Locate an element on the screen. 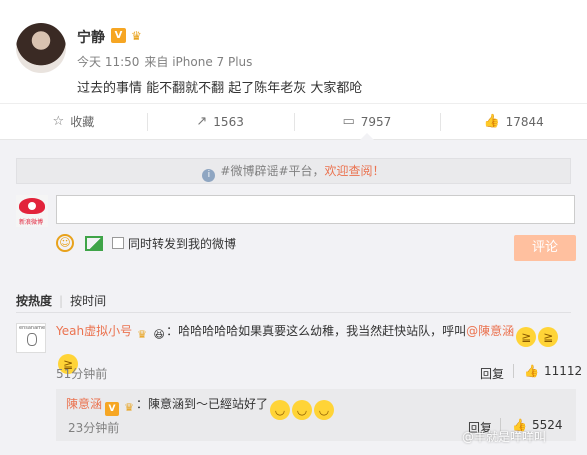  favorite-button: ☆ 收藏 is located at coordinates (73, 121).